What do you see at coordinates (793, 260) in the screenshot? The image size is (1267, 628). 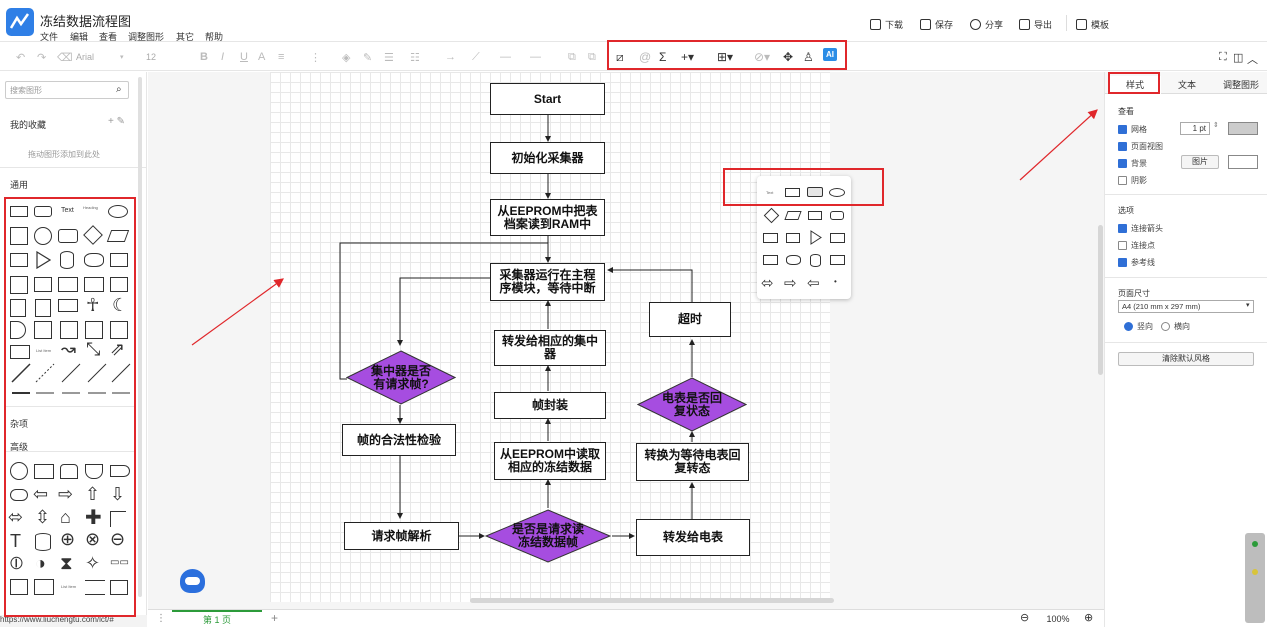 I see `popup-cloud` at bounding box center [793, 260].